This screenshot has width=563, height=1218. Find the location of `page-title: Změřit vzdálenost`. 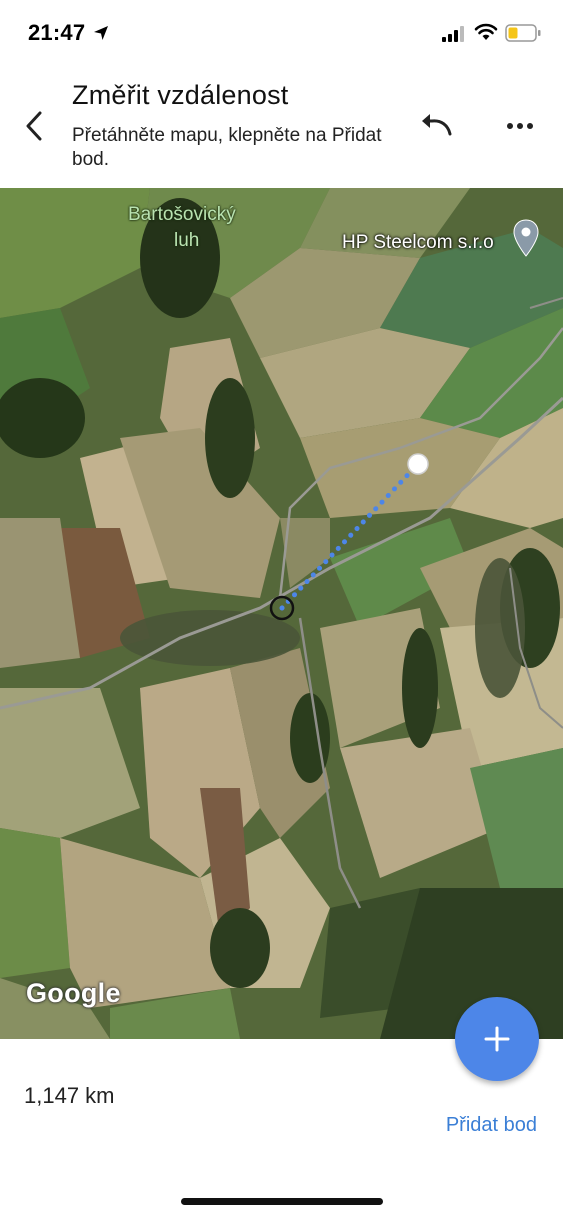

page-title: Změřit vzdálenost is located at coordinates (180, 95).